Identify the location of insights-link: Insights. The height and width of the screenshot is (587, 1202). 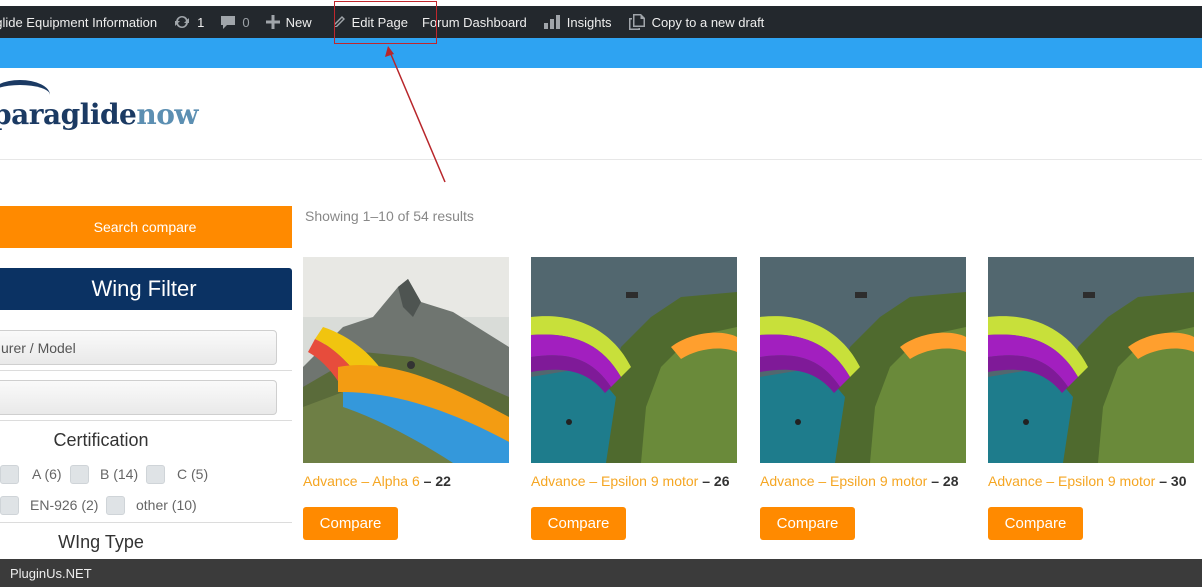
(577, 22).